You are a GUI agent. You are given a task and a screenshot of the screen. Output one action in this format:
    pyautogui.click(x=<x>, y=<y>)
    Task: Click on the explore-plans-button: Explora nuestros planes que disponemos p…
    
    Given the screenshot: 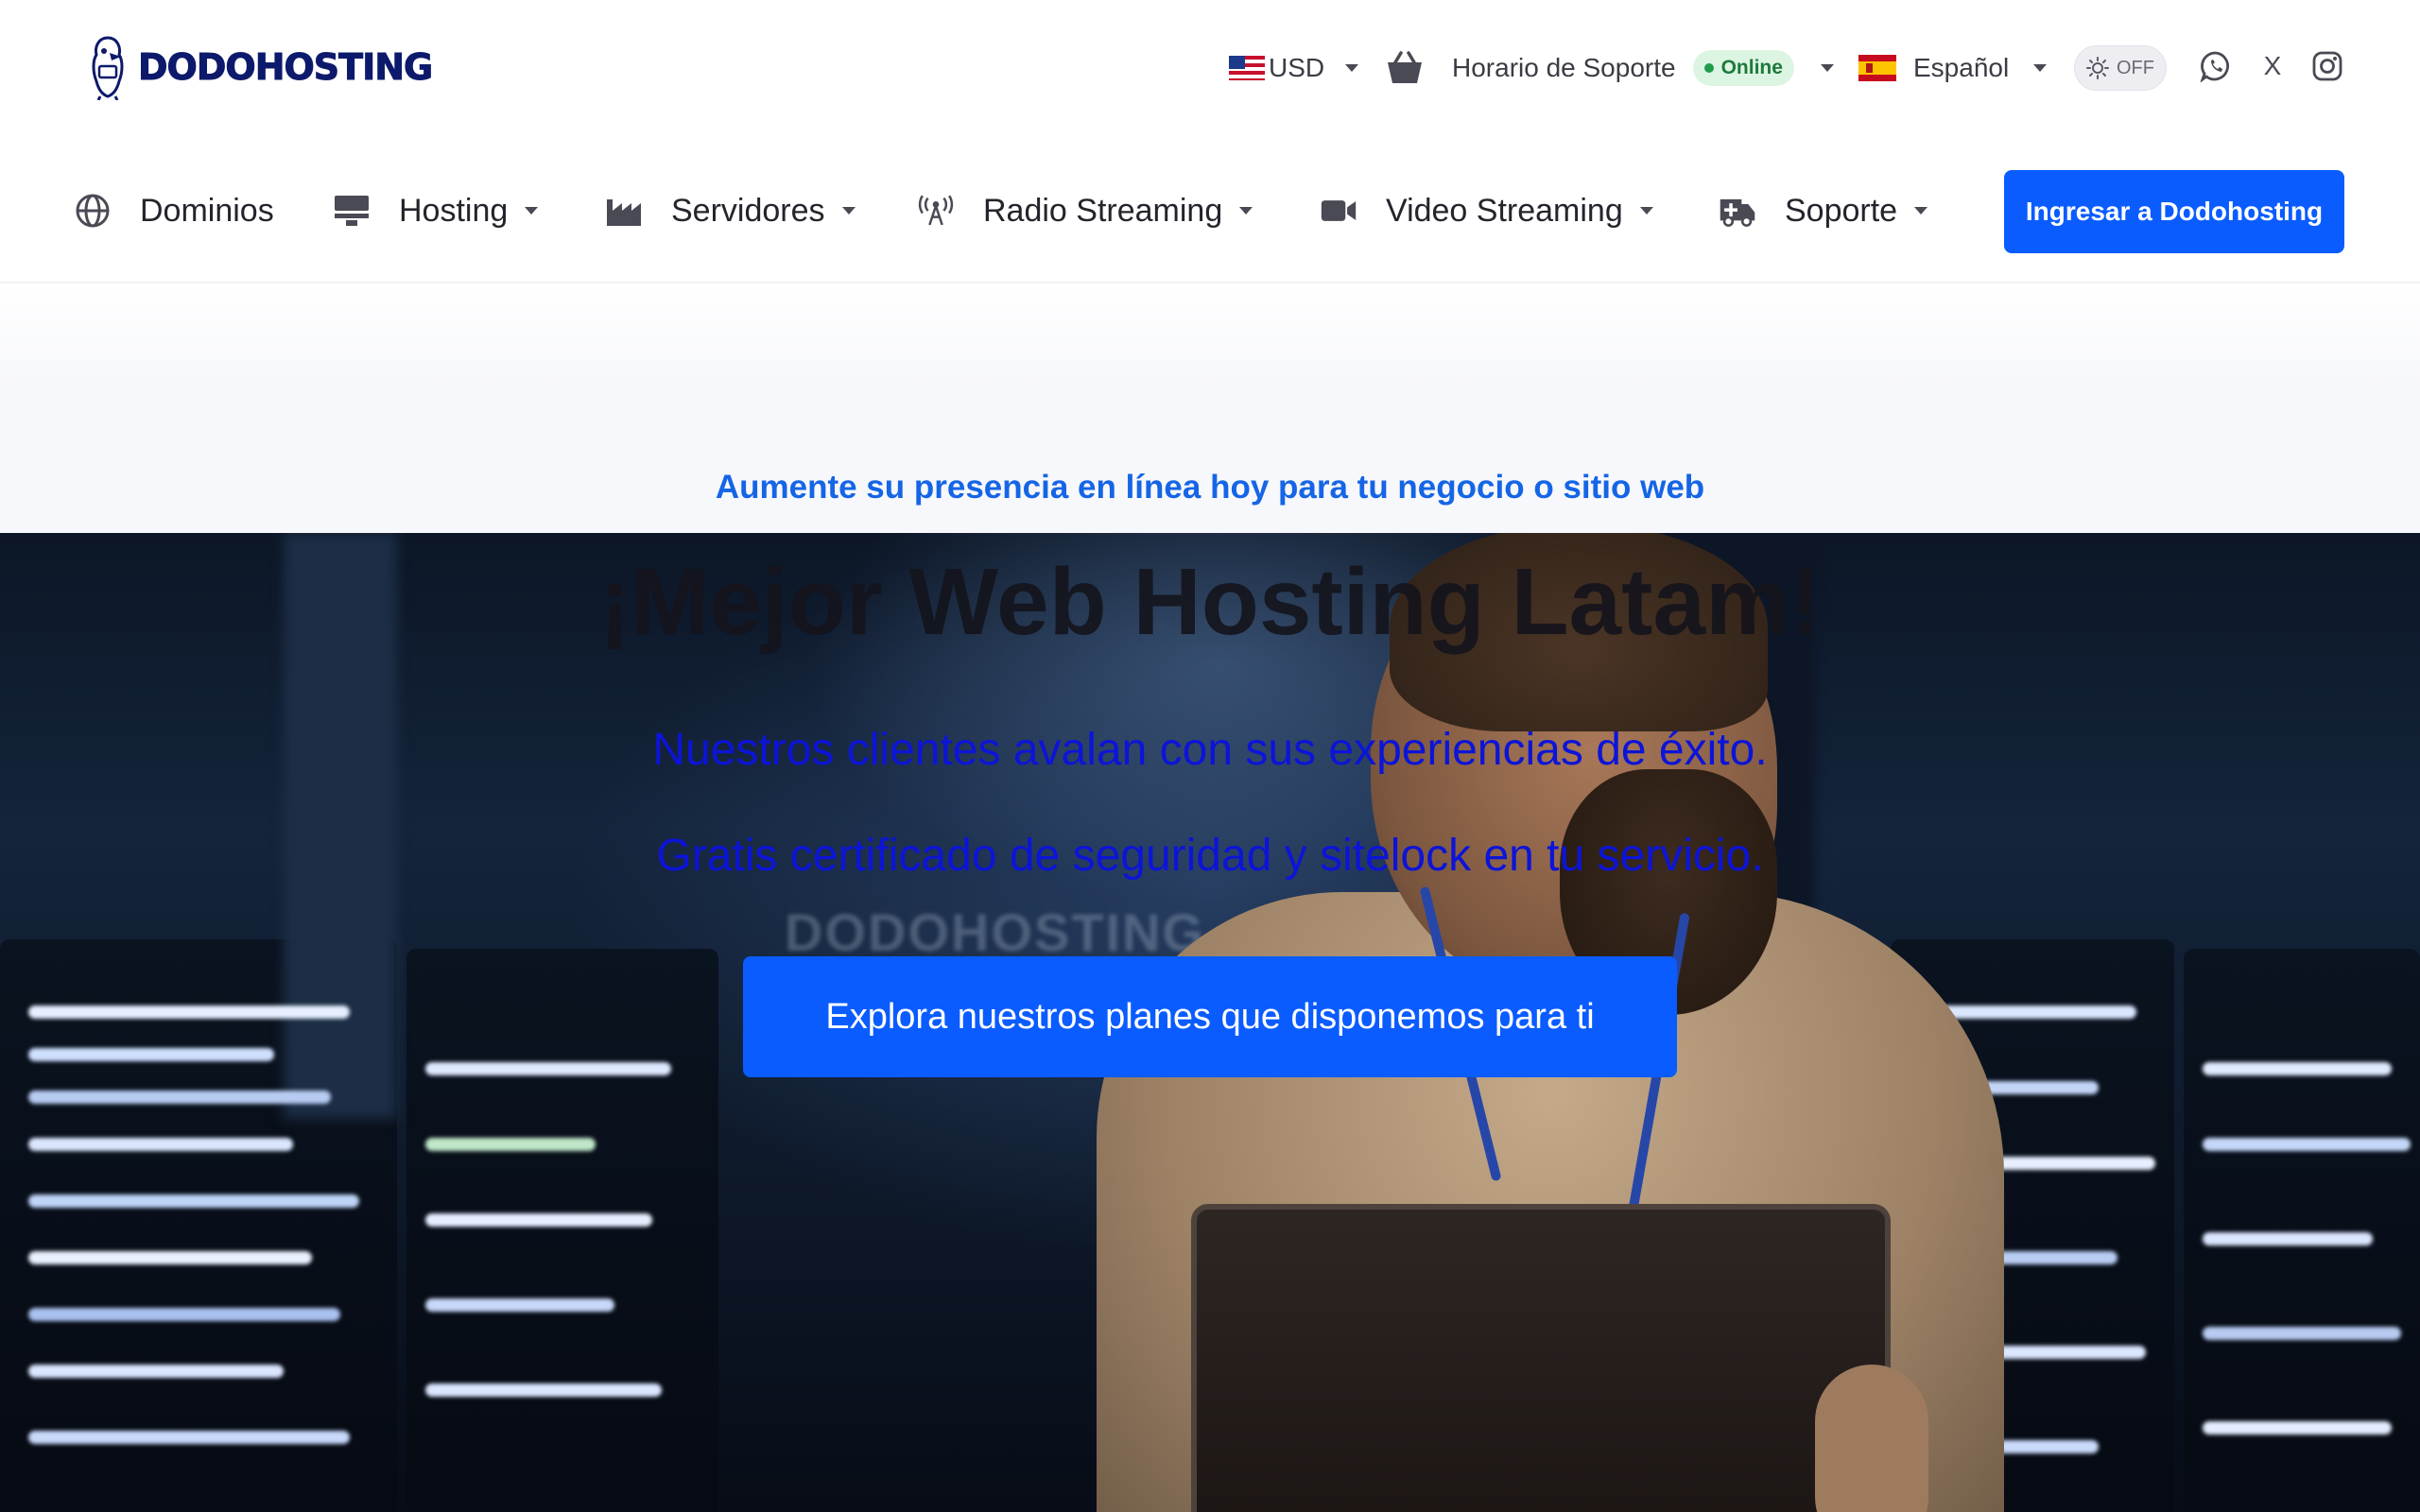 What is the action you would take?
    pyautogui.click(x=1210, y=1016)
    